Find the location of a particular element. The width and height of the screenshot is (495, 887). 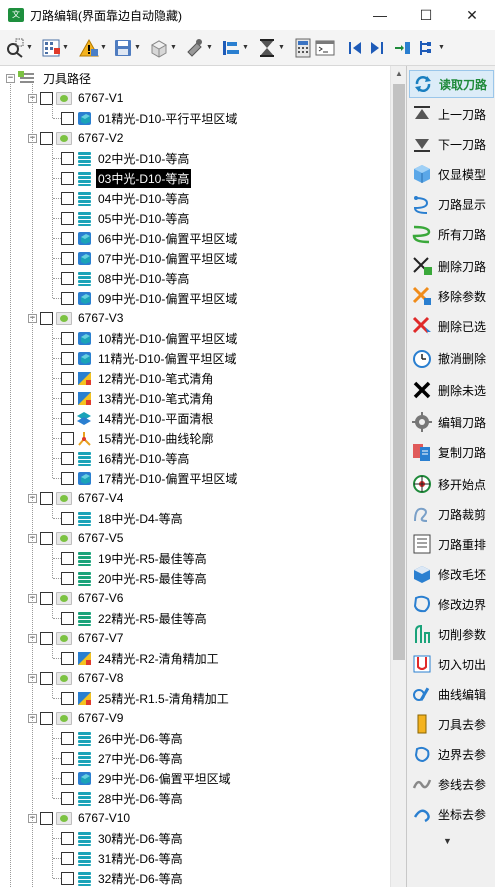

cmd-blue-cube-button: 仅显模型 is located at coordinates (451, 174).